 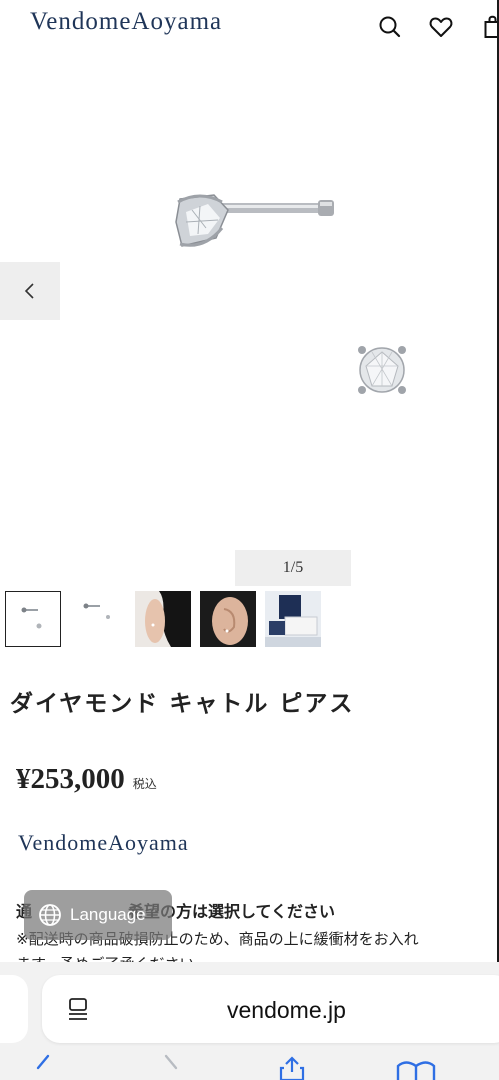 I want to click on site-header: VendomeAoyama, so click(x=249, y=26).